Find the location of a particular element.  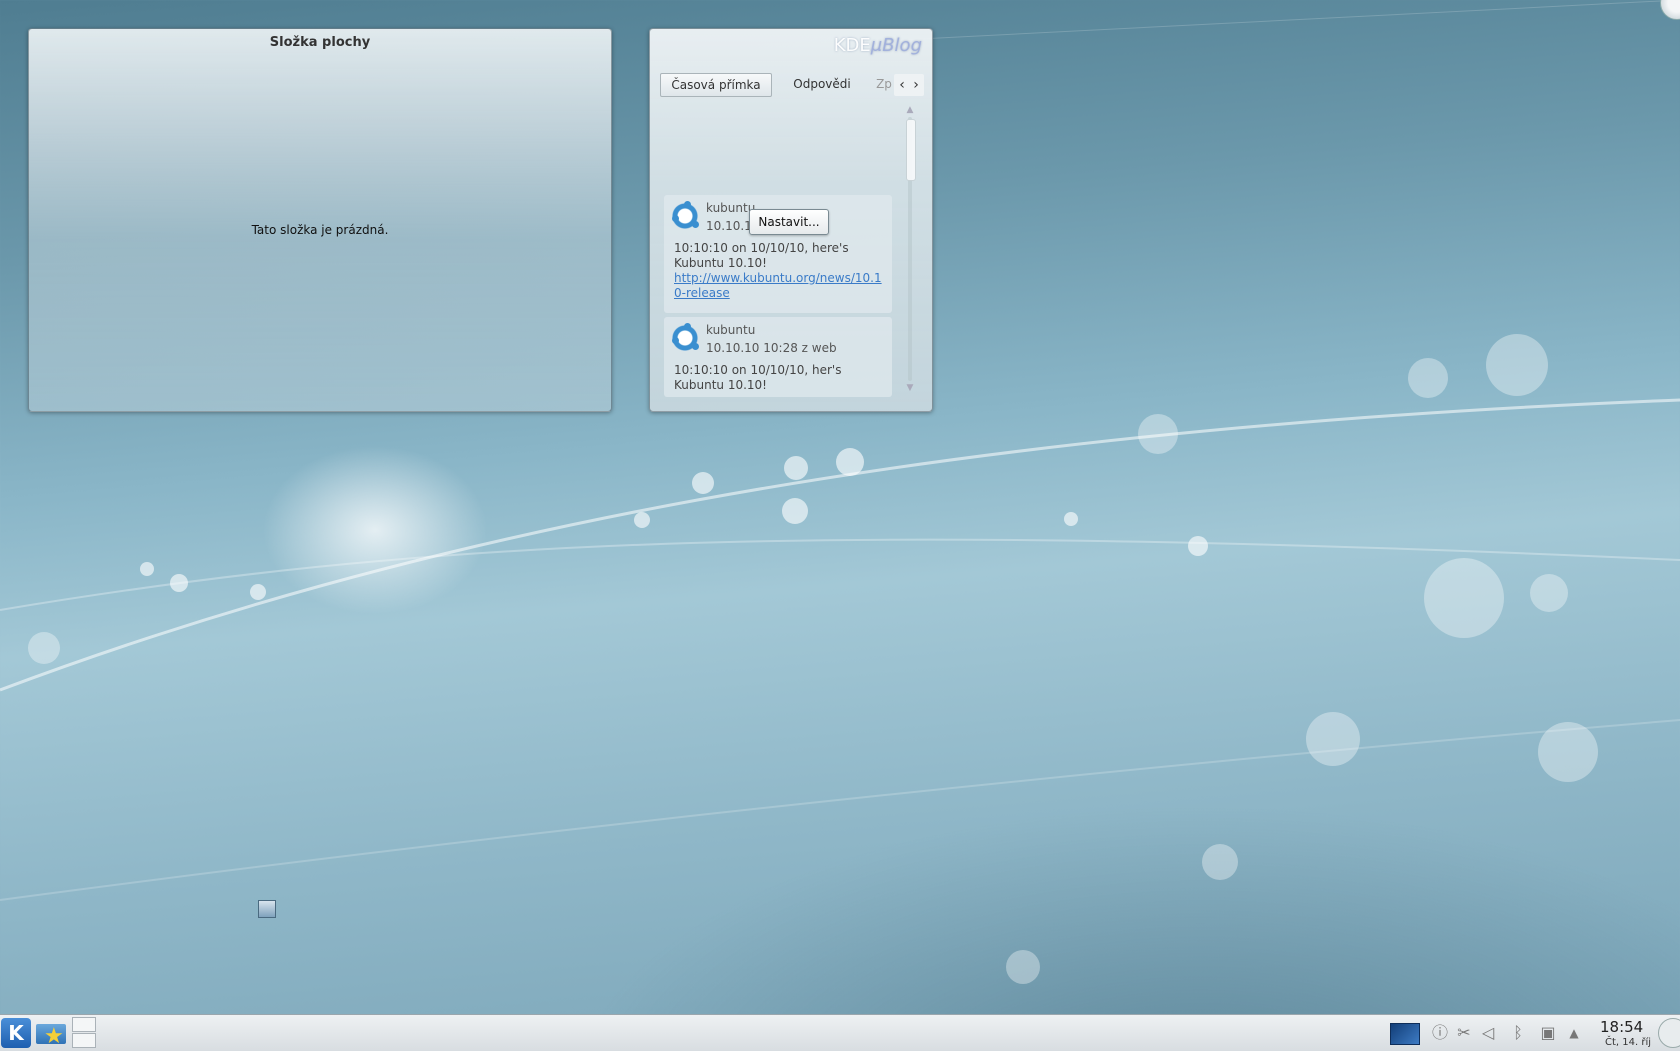

logo-kde-text: KDE is located at coordinates (852, 45).